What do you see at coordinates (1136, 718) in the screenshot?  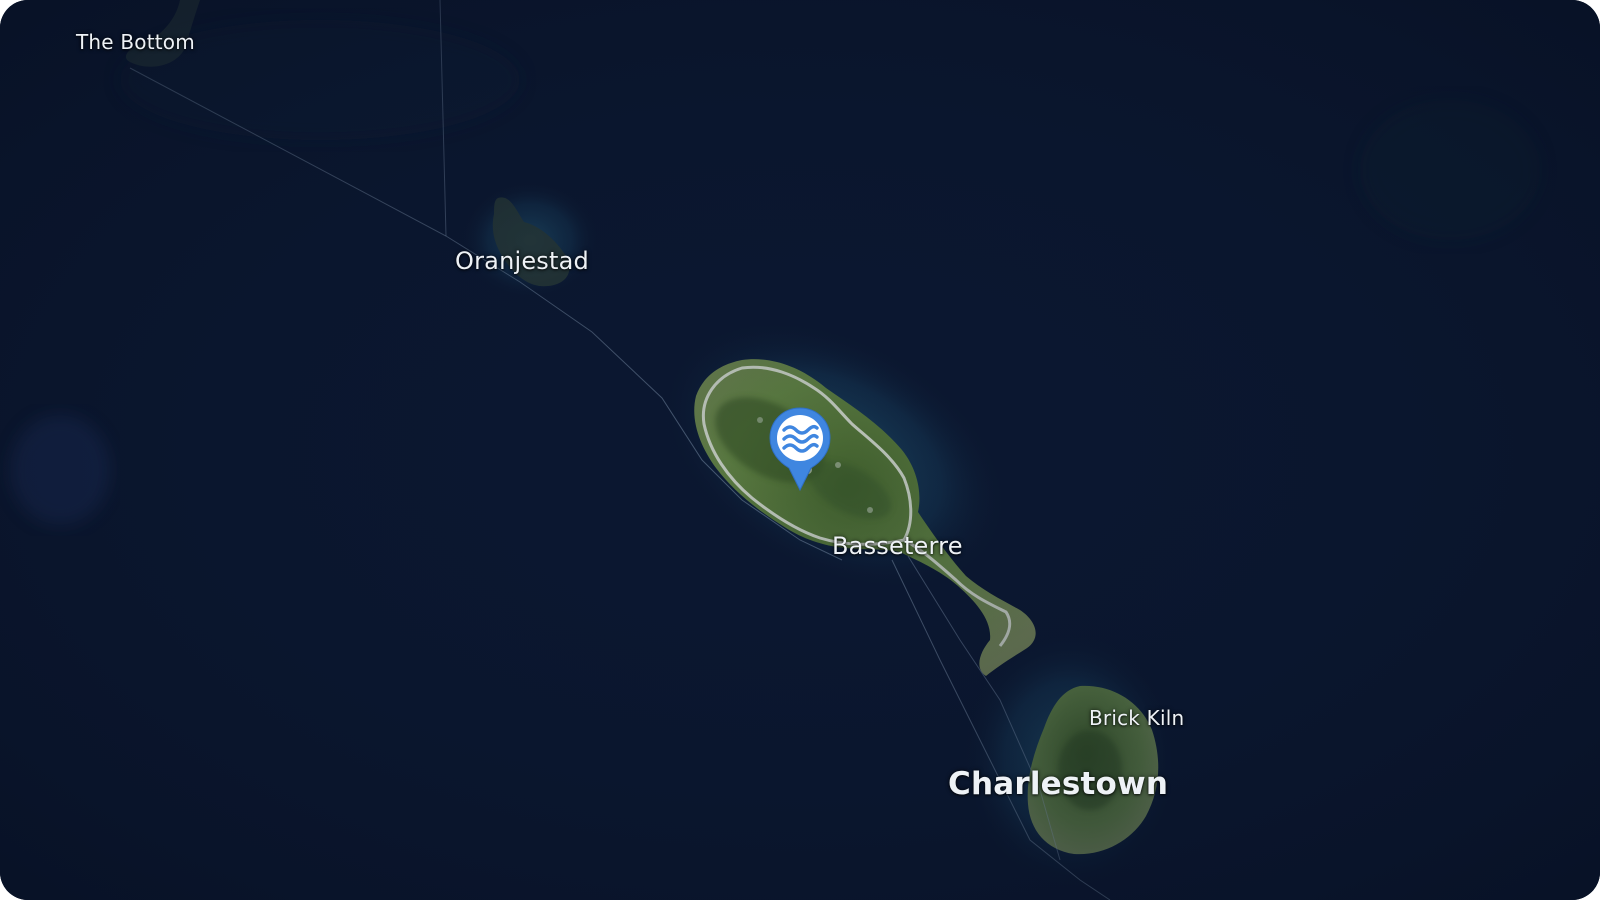 I see `label-brick-kiln: Brick Kiln` at bounding box center [1136, 718].